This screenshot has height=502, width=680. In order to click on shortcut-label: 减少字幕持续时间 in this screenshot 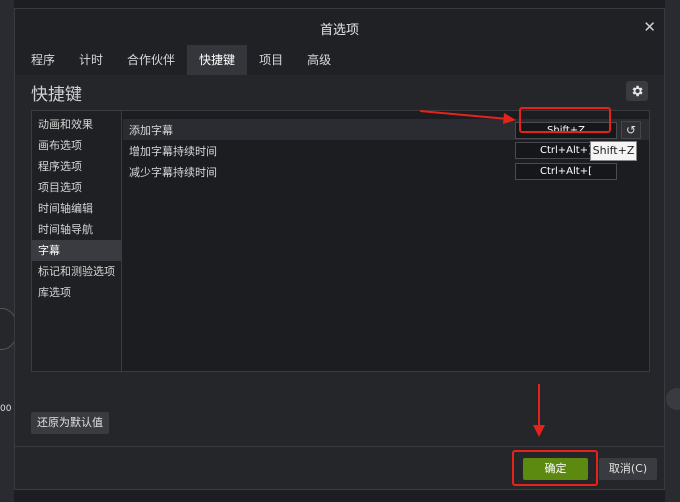, I will do `click(173, 172)`.